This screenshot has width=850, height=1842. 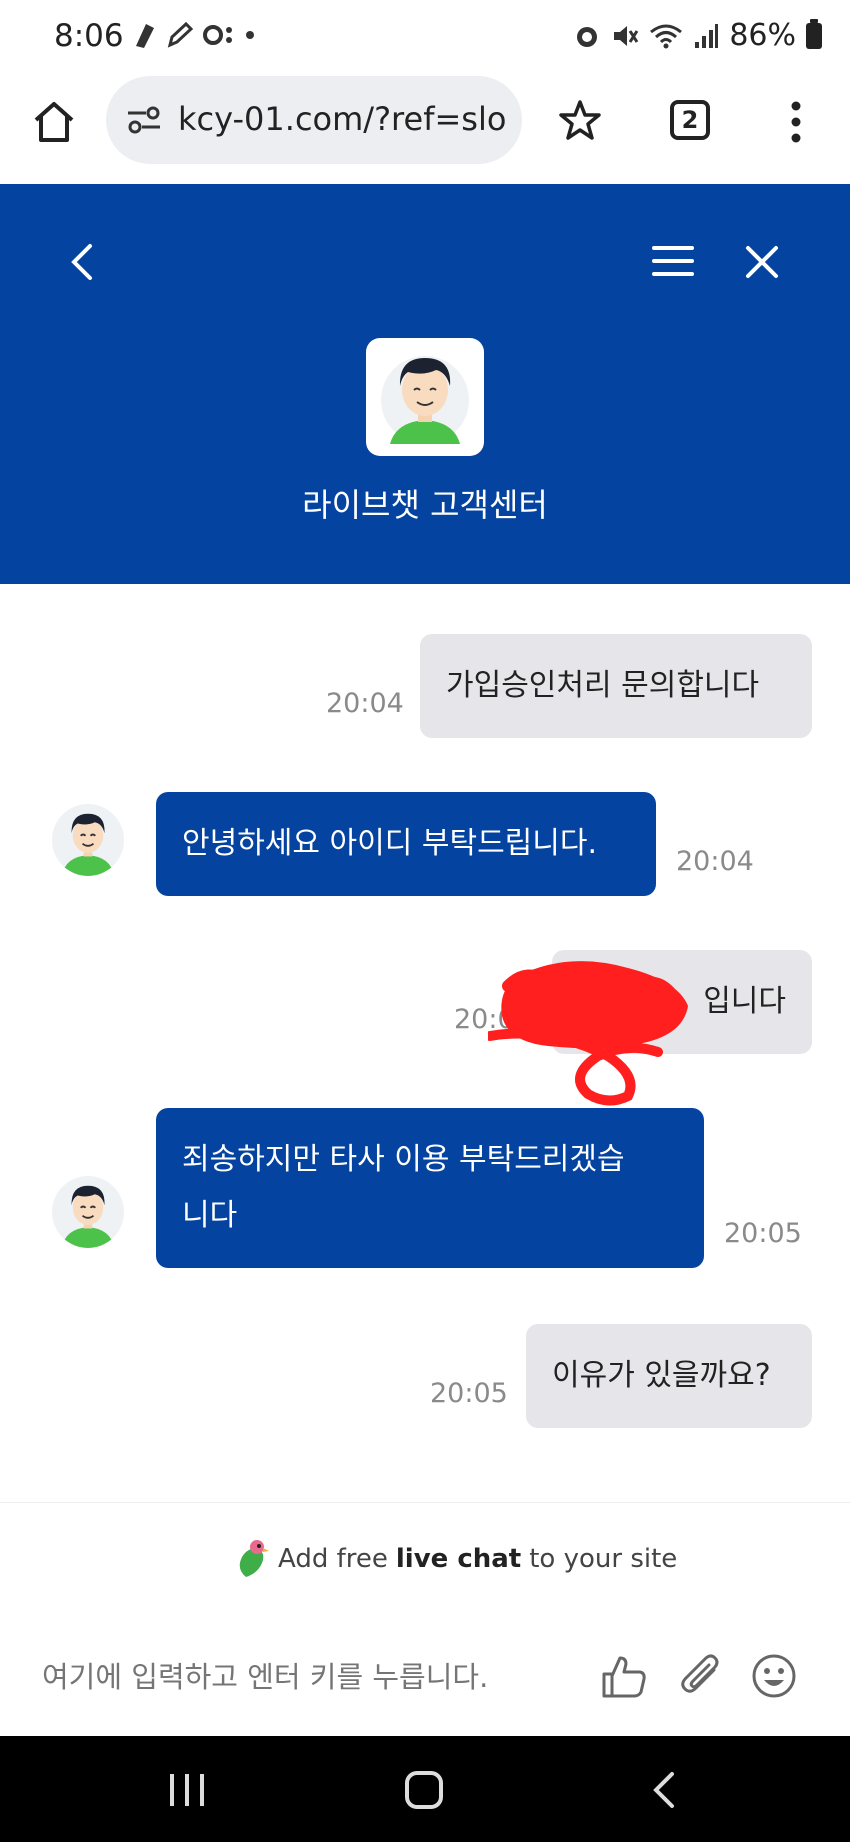 I want to click on paperclip-icon, so click(x=701, y=1676).